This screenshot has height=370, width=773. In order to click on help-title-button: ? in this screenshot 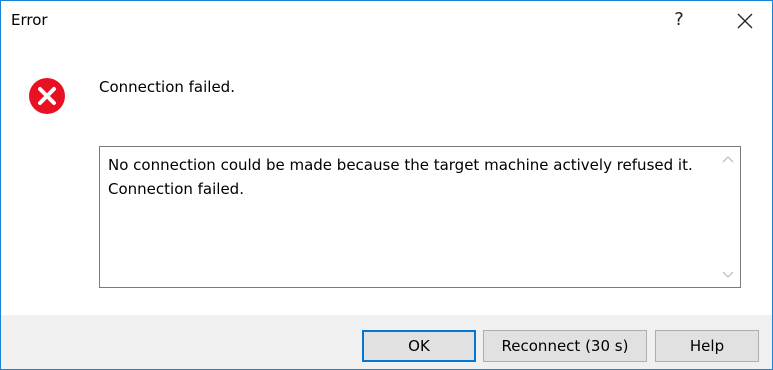, I will do `click(679, 20)`.